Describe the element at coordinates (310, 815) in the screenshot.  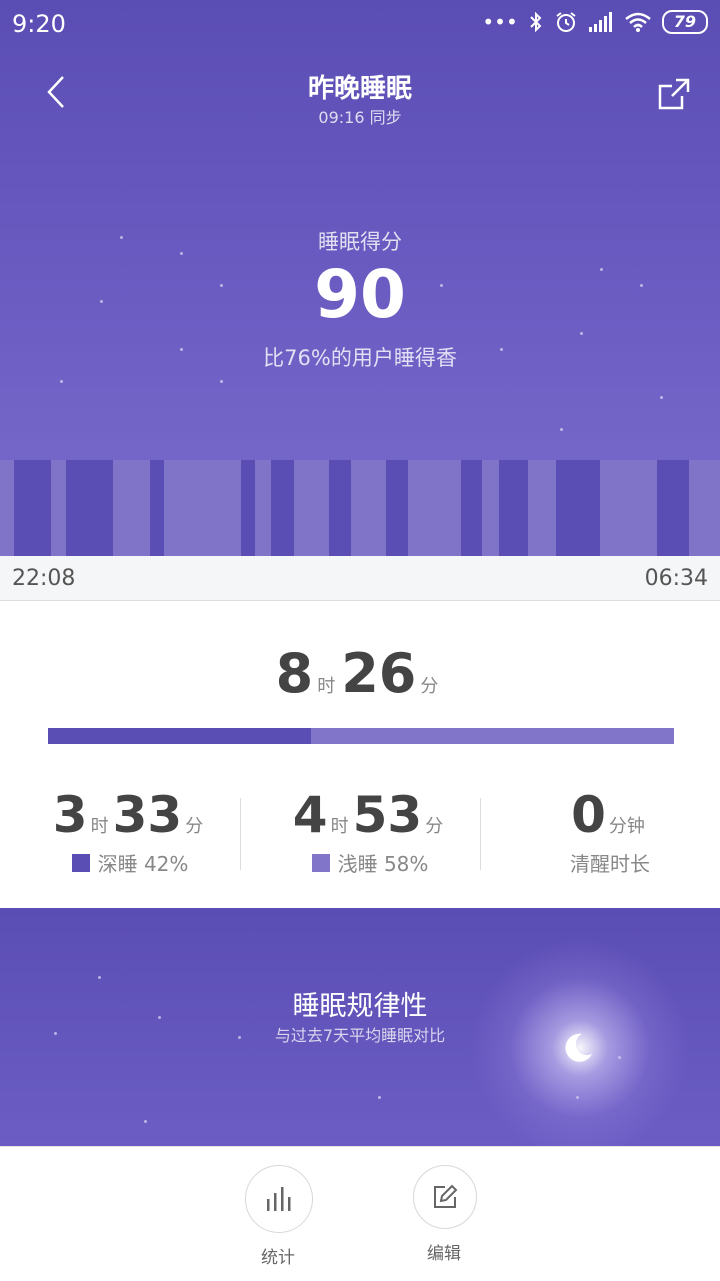
I see `light-hours: 4` at that location.